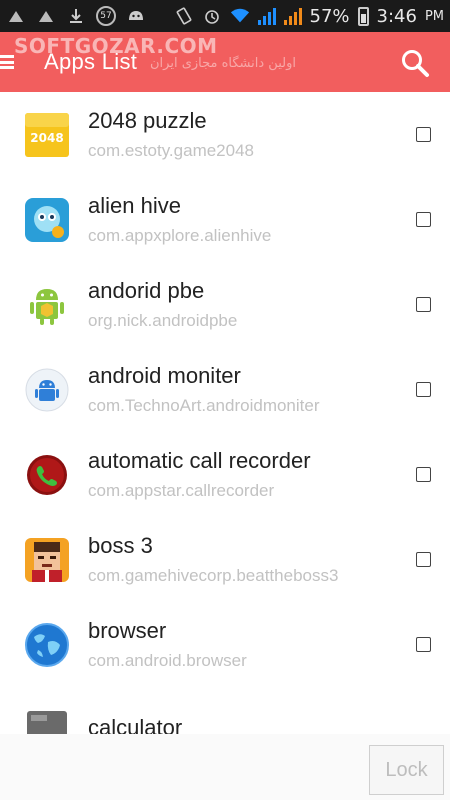 The image size is (450, 800). I want to click on battery-percent: 57%, so click(329, 16).